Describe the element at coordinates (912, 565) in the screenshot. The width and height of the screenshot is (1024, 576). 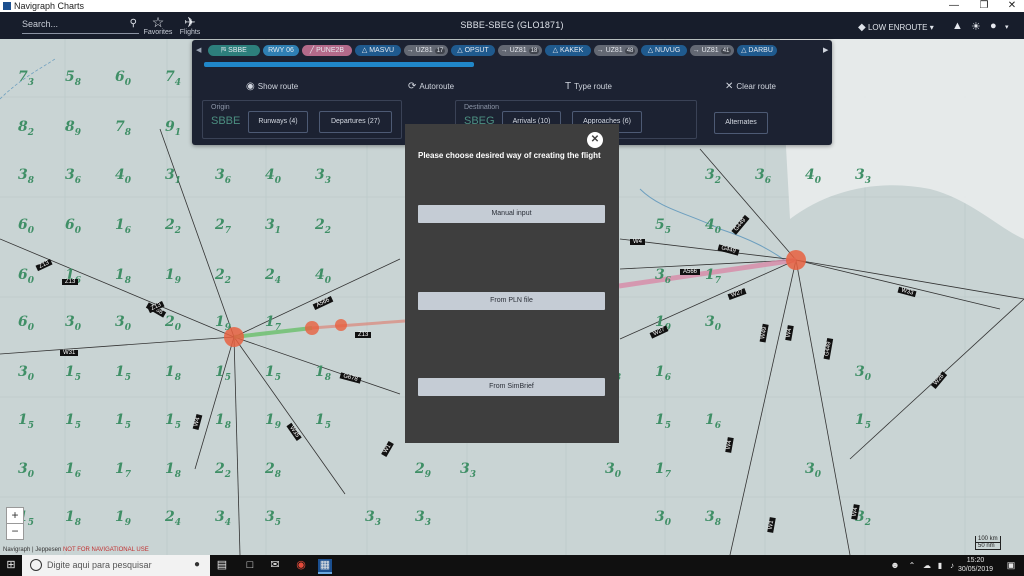
I see `tray-chevron-icon: ⌃` at that location.